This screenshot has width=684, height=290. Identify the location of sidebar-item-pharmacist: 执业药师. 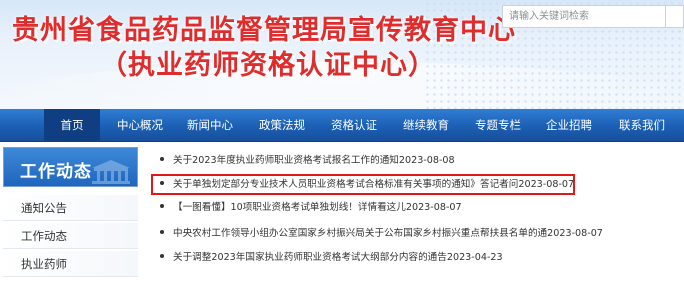
(70, 264).